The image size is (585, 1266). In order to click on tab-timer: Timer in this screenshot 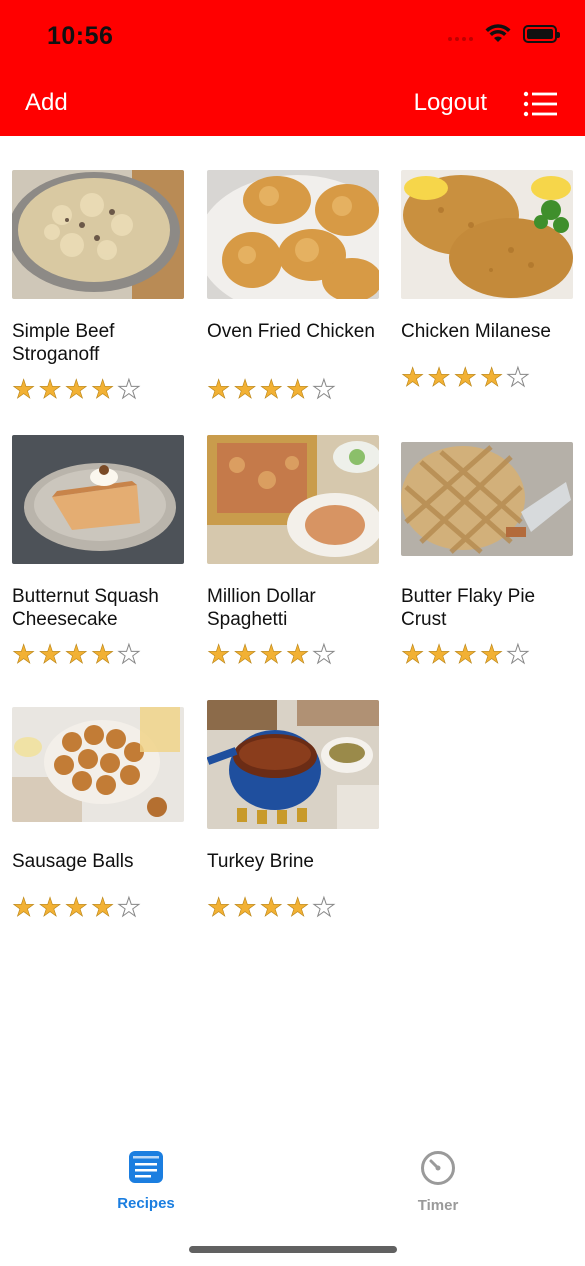, I will do `click(438, 1182)`.